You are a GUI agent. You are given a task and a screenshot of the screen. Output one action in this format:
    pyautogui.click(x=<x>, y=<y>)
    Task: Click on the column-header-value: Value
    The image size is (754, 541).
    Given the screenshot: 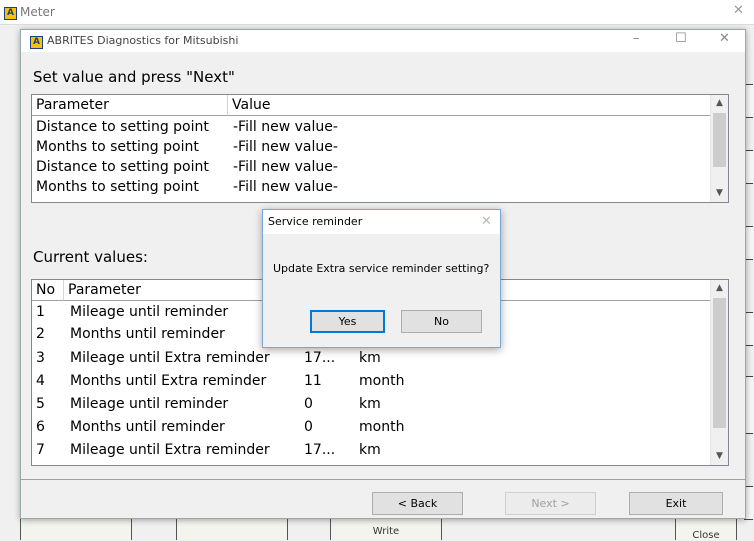 What is the action you would take?
    pyautogui.click(x=469, y=105)
    